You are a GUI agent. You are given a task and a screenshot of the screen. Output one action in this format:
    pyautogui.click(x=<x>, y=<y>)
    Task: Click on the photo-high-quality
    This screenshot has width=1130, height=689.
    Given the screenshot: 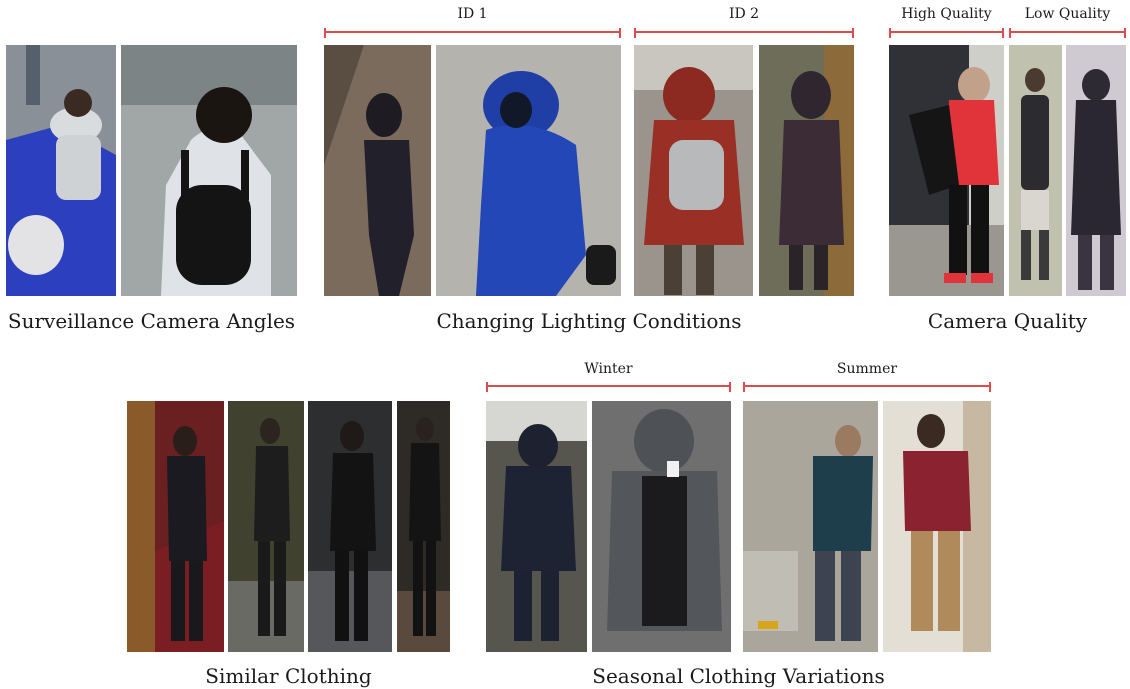 What is the action you would take?
    pyautogui.click(x=946, y=170)
    